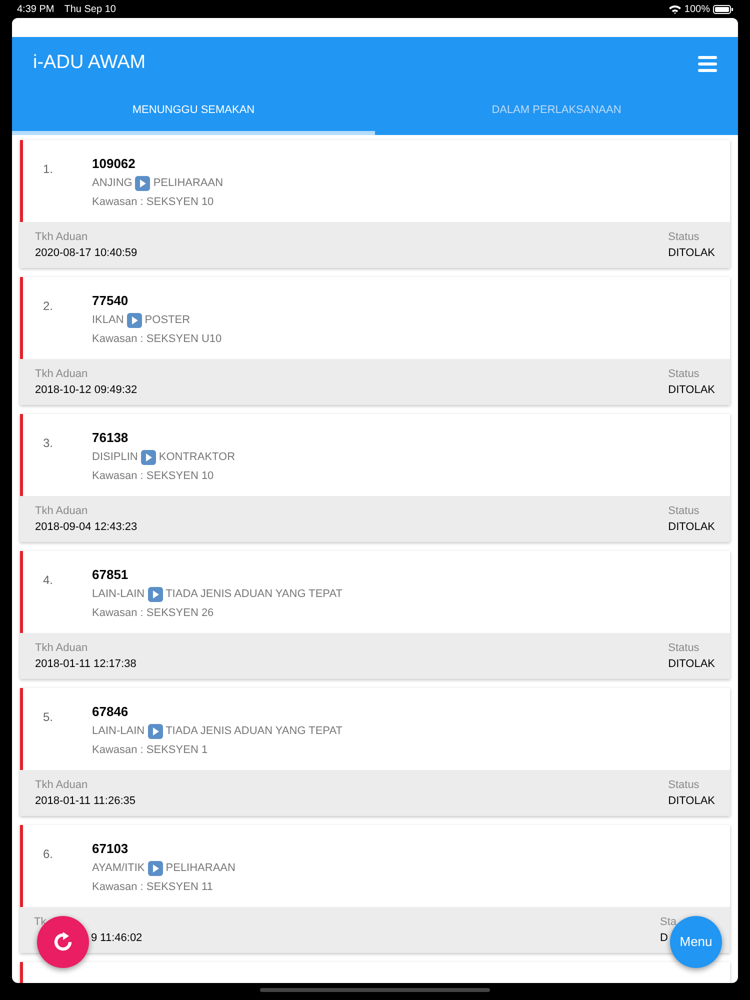  I want to click on complaint-id: 67851, so click(111, 575).